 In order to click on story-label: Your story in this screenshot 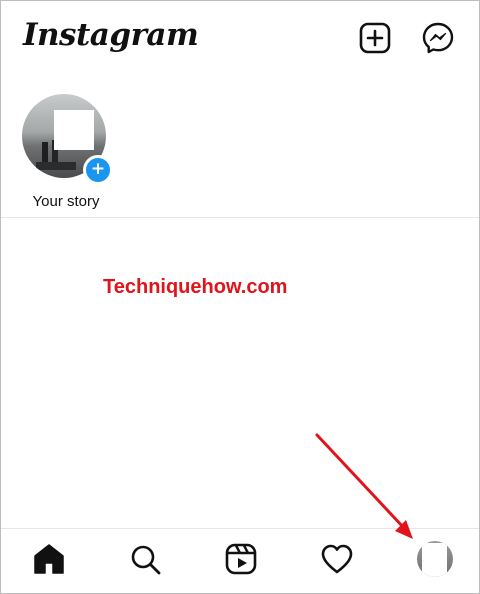, I will do `click(66, 201)`.